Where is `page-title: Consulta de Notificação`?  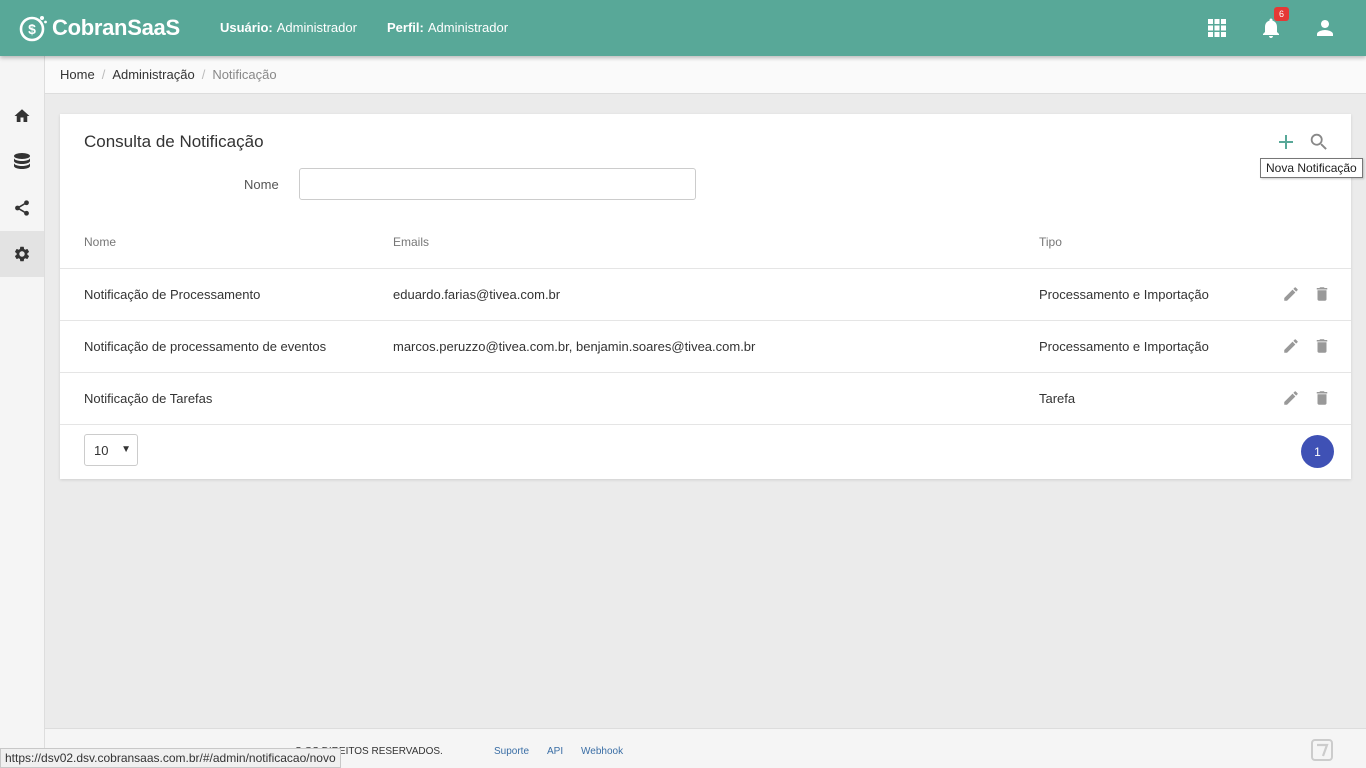
page-title: Consulta de Notificação is located at coordinates (174, 141).